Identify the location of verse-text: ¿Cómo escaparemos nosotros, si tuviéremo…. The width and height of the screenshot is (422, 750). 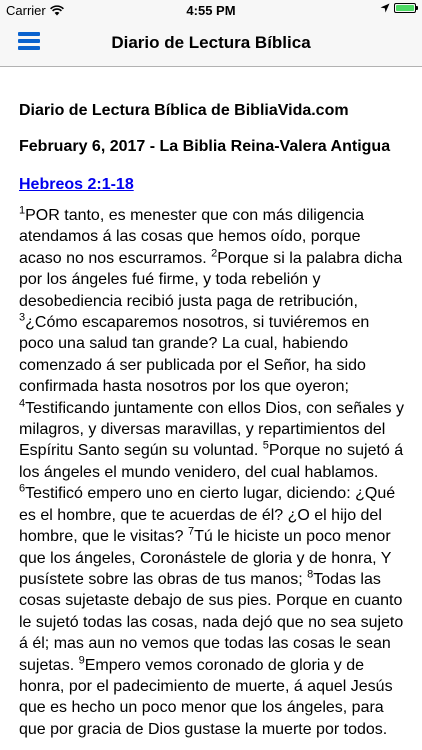
(194, 355).